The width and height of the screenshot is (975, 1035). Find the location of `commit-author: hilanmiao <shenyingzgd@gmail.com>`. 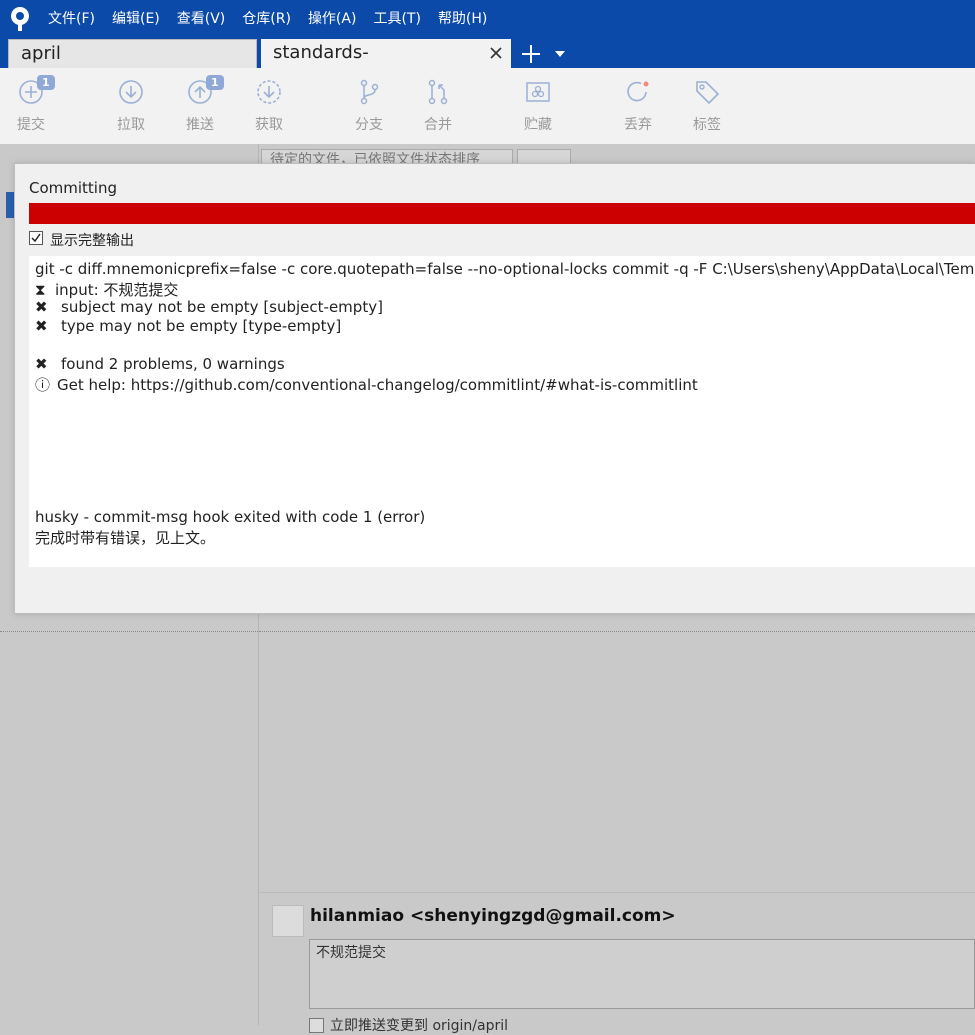

commit-author: hilanmiao <shenyingzgd@gmail.com> is located at coordinates (493, 916).